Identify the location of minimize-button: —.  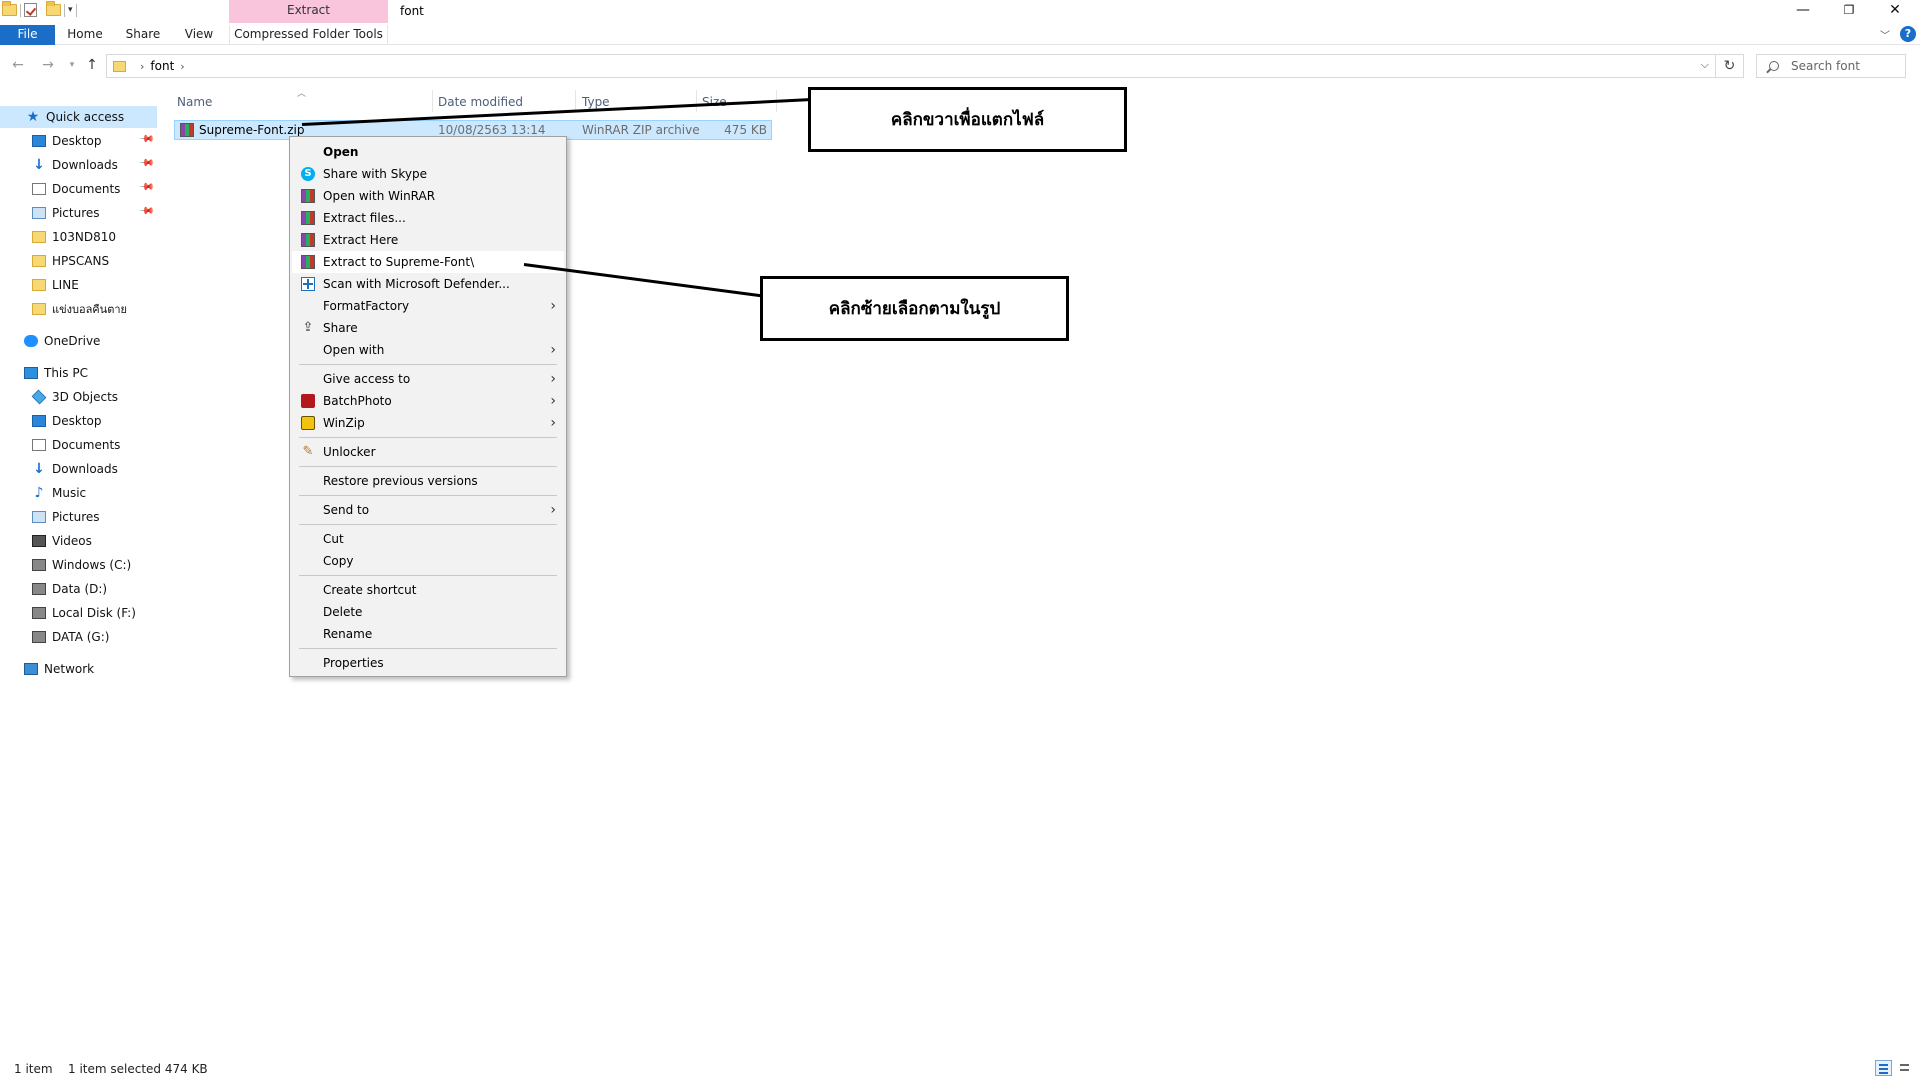
(1803, 11).